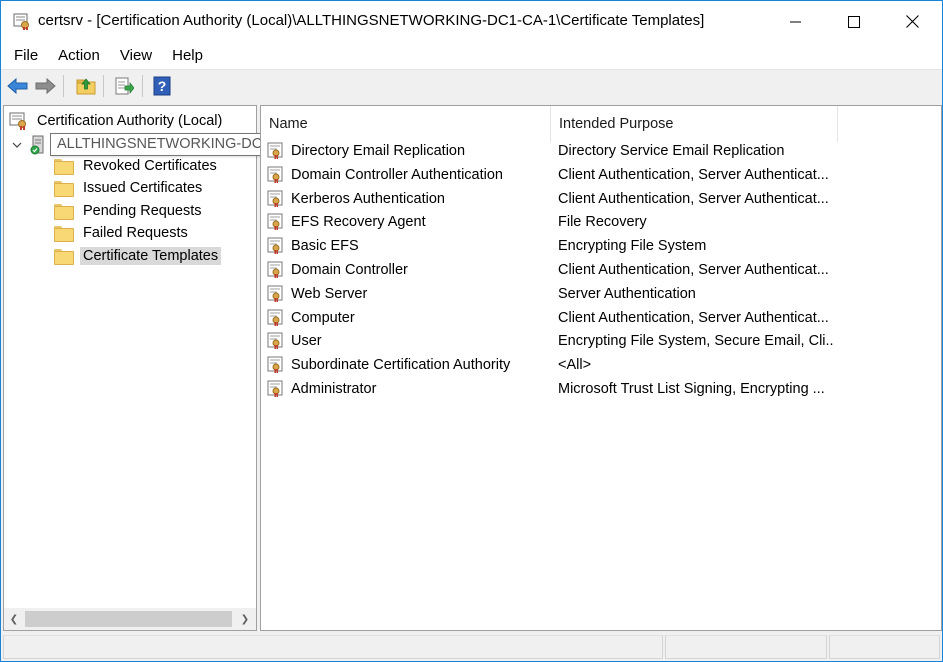 Image resolution: width=943 pixels, height=662 pixels. Describe the element at coordinates (378, 151) in the screenshot. I see `template-name: Directory Email Replication` at that location.